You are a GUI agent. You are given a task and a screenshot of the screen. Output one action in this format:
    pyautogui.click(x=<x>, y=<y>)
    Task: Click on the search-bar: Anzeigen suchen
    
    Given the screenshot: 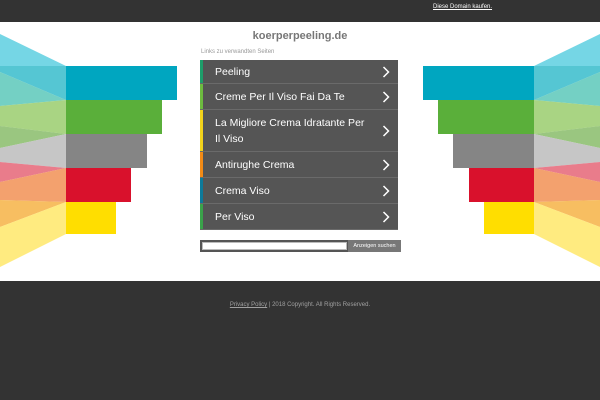 What is the action you would take?
    pyautogui.click(x=300, y=246)
    